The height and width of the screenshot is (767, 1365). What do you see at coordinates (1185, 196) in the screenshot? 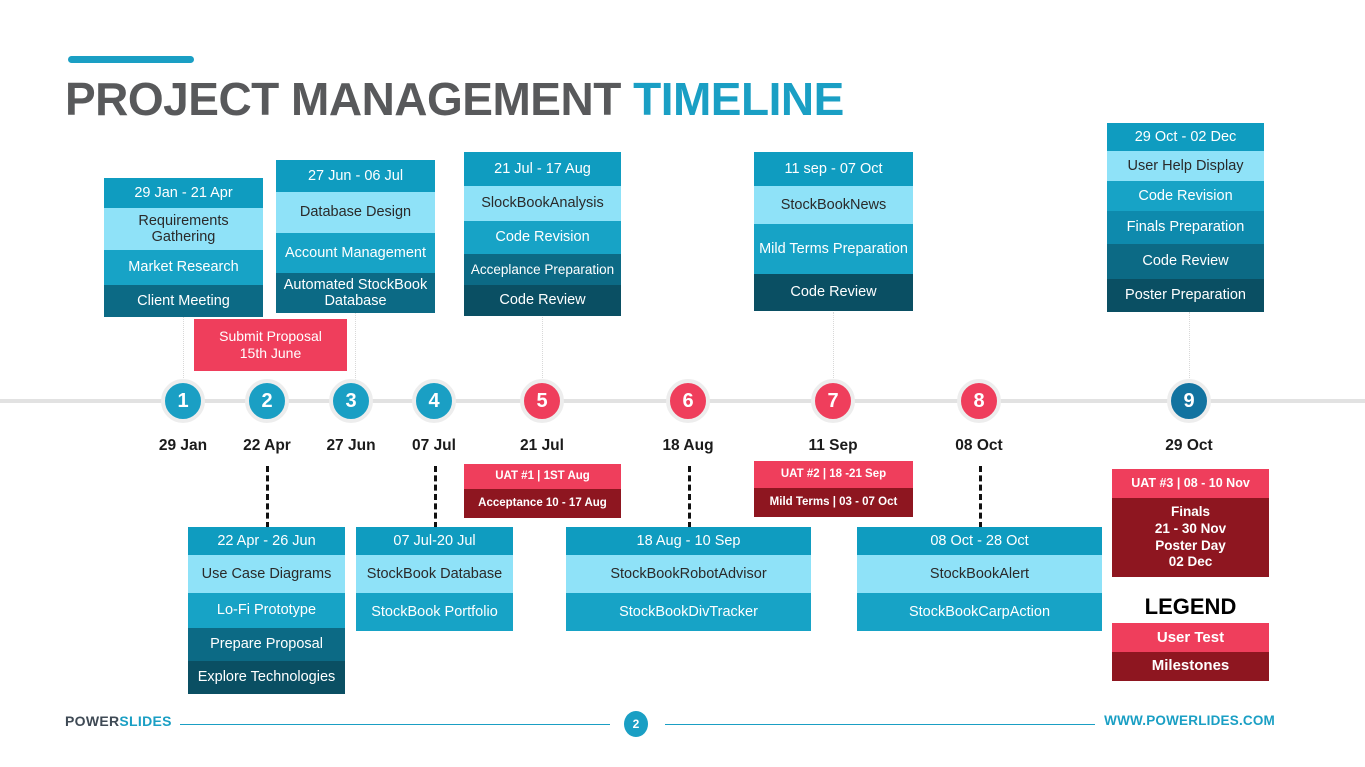
I see `task-card-5-row-1: Code Revision` at bounding box center [1185, 196].